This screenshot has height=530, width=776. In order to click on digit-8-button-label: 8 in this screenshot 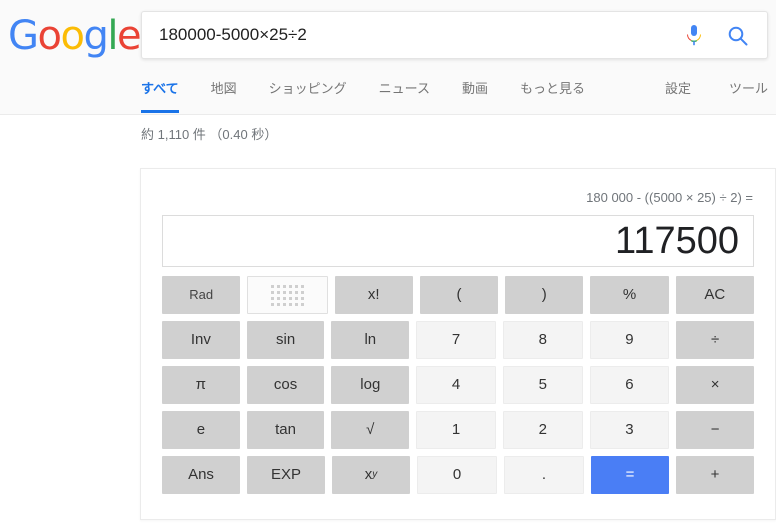, I will do `click(542, 339)`.